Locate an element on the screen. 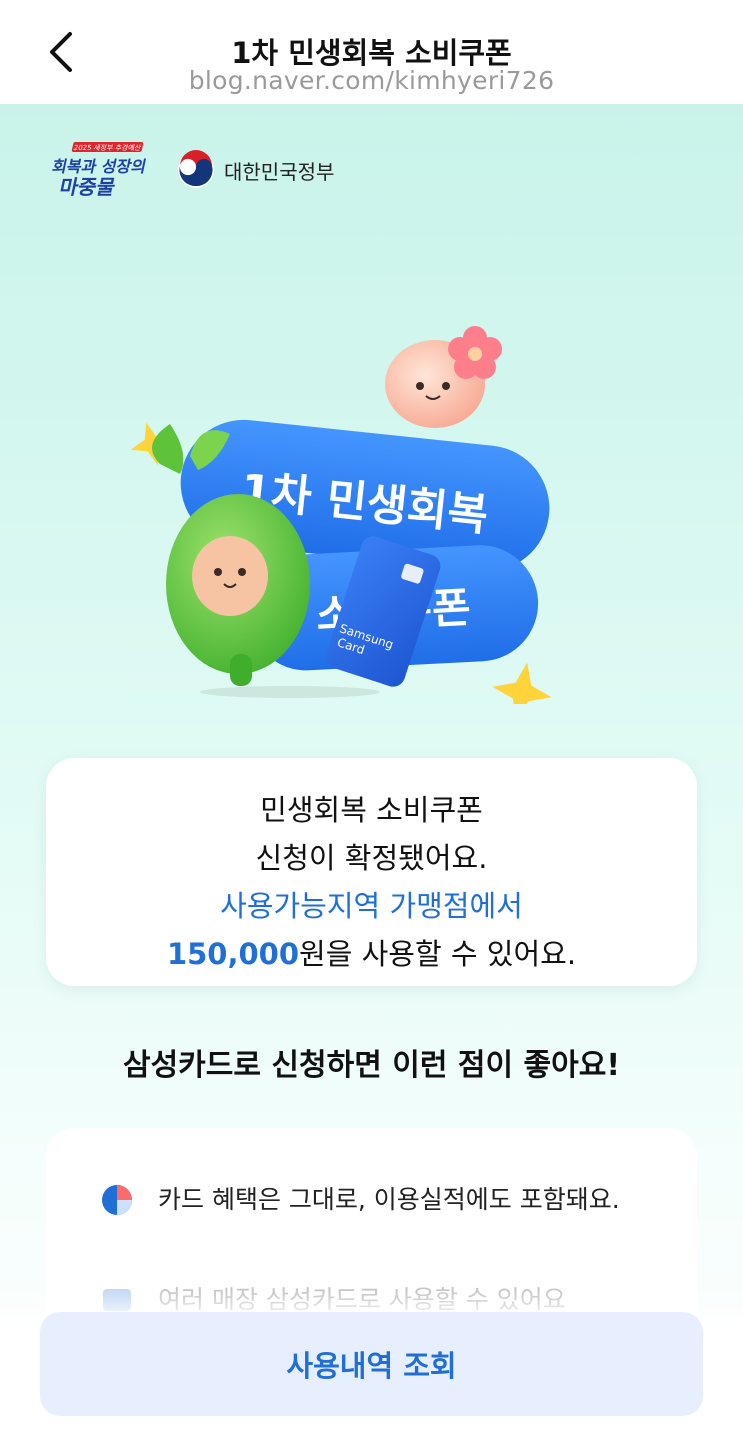 This screenshot has height=1446, width=743. svg-text: 2025 새정부 추경예산 is located at coordinates (108, 147).